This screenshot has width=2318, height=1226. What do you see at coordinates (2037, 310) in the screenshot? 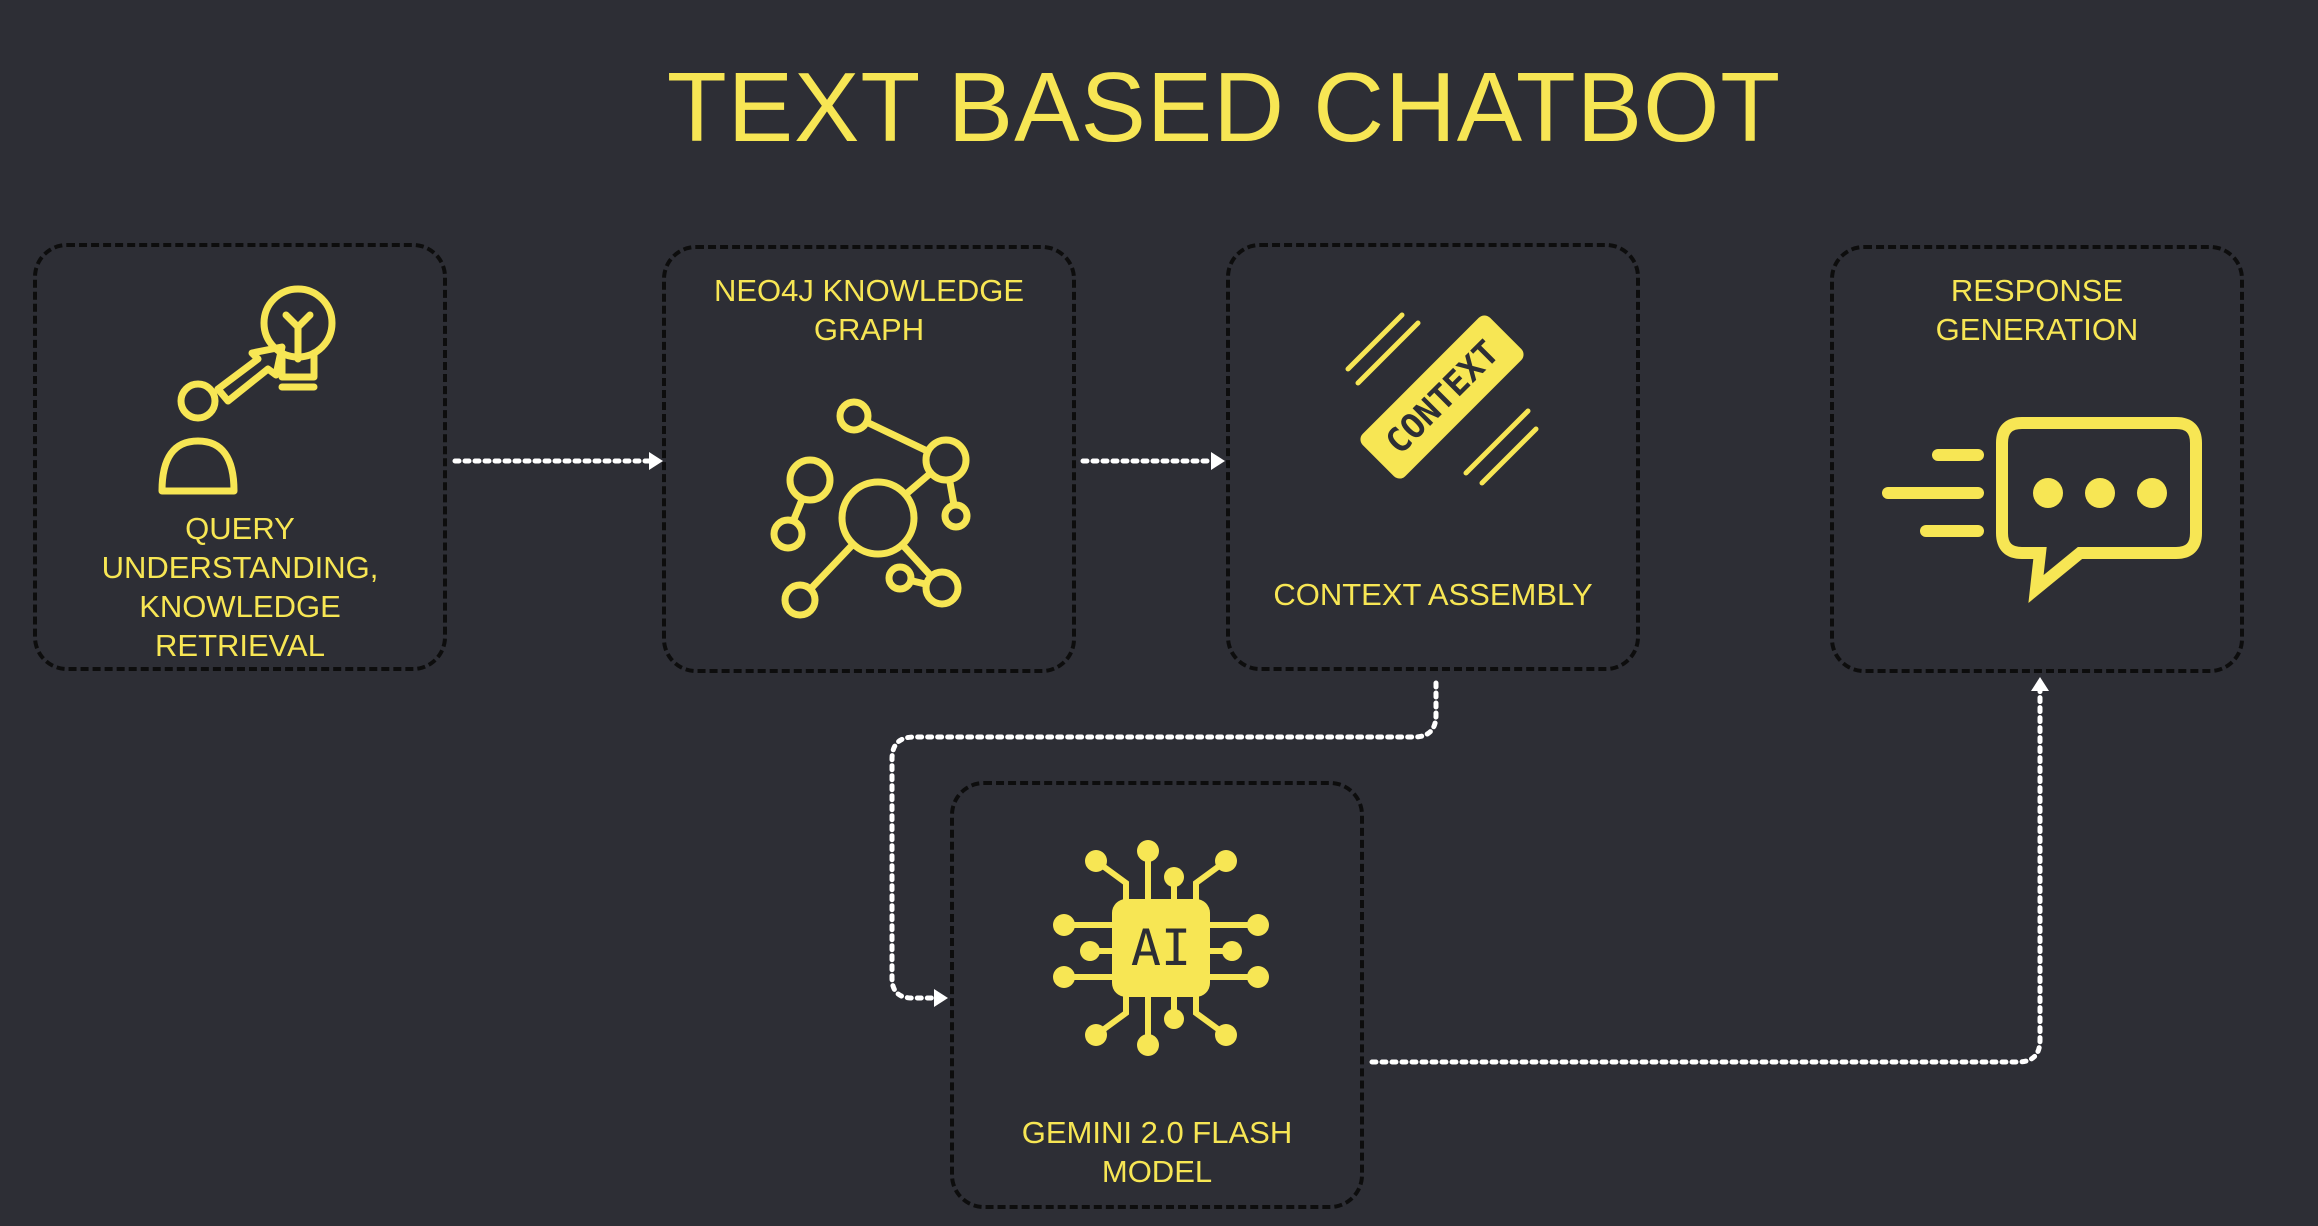
I see `node-label: RESPONSE GENERATION` at bounding box center [2037, 310].